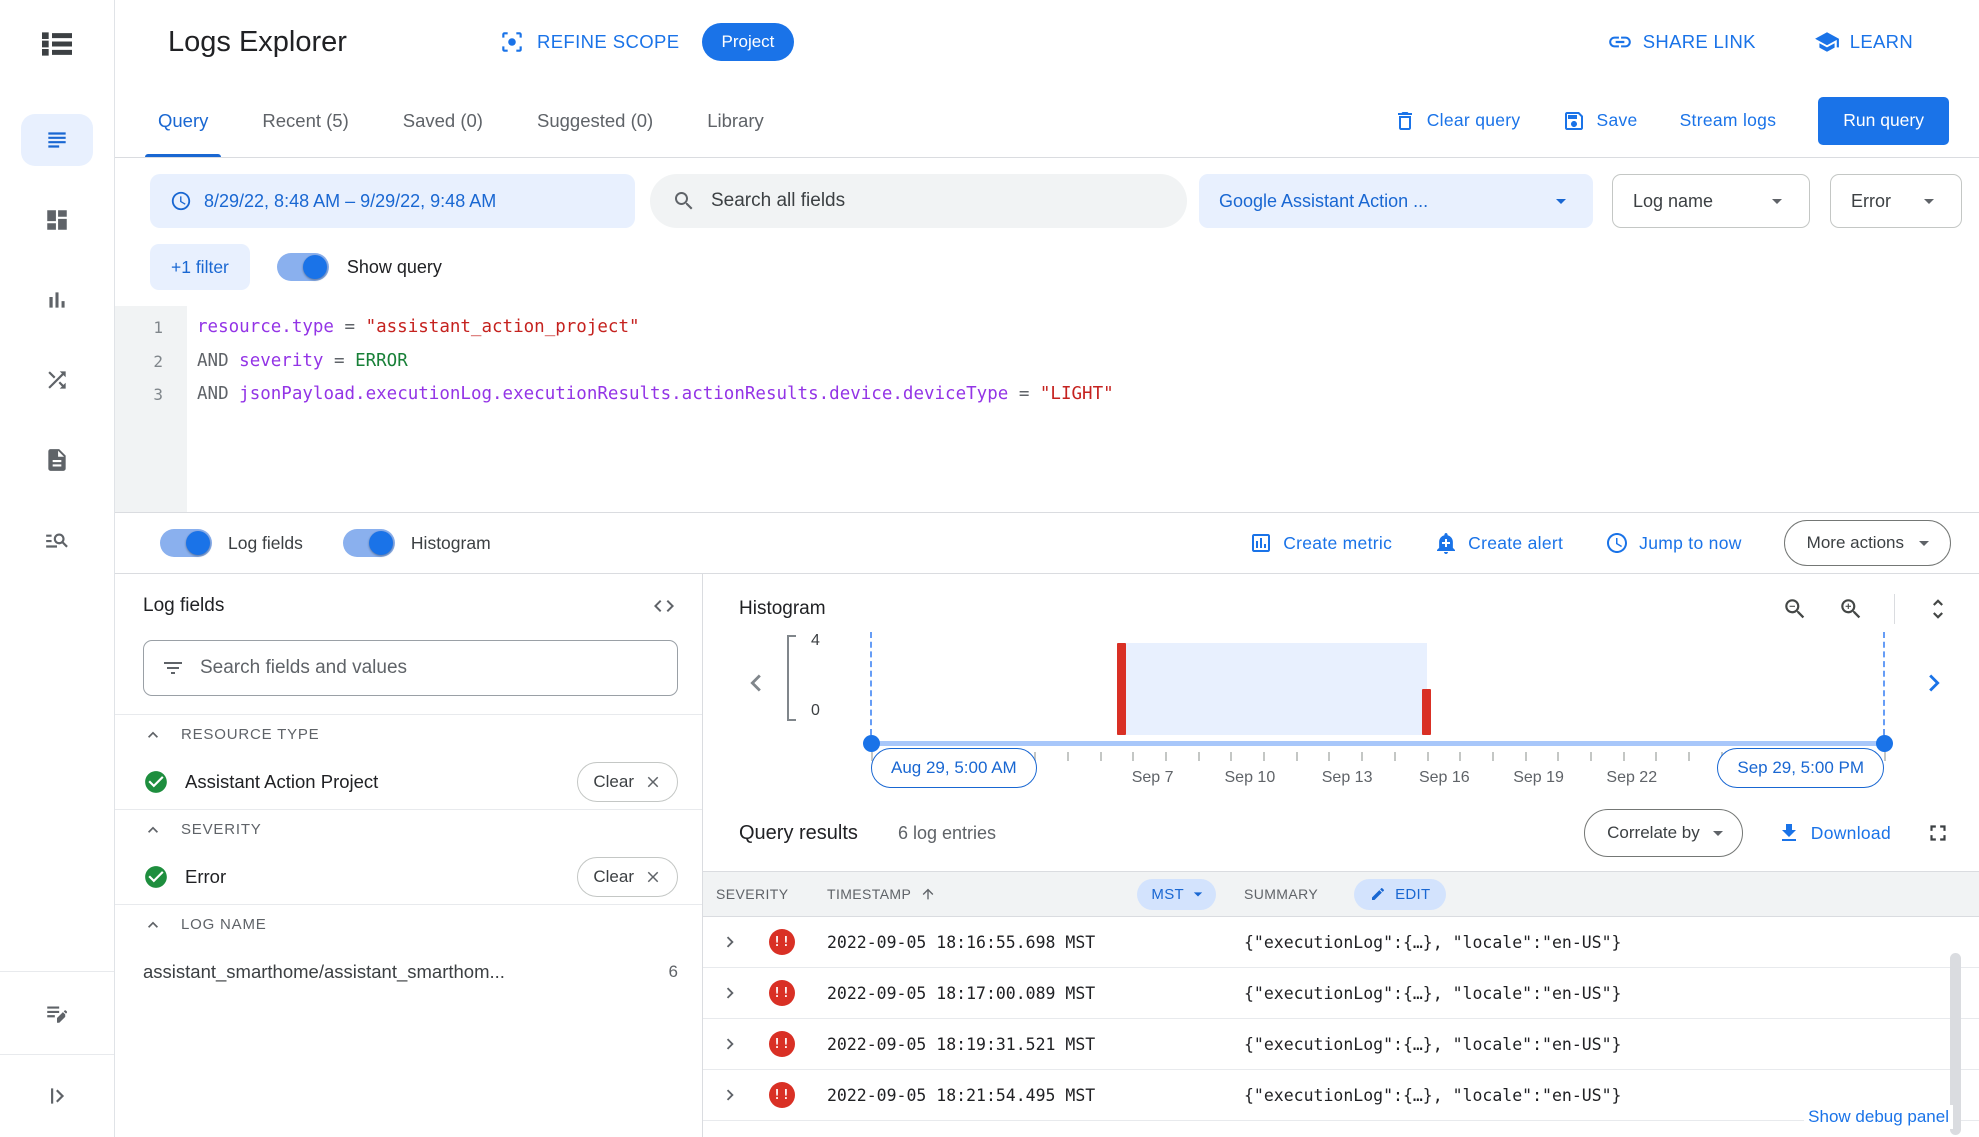 This screenshot has width=1979, height=1137. I want to click on range-handle-start, so click(871, 743).